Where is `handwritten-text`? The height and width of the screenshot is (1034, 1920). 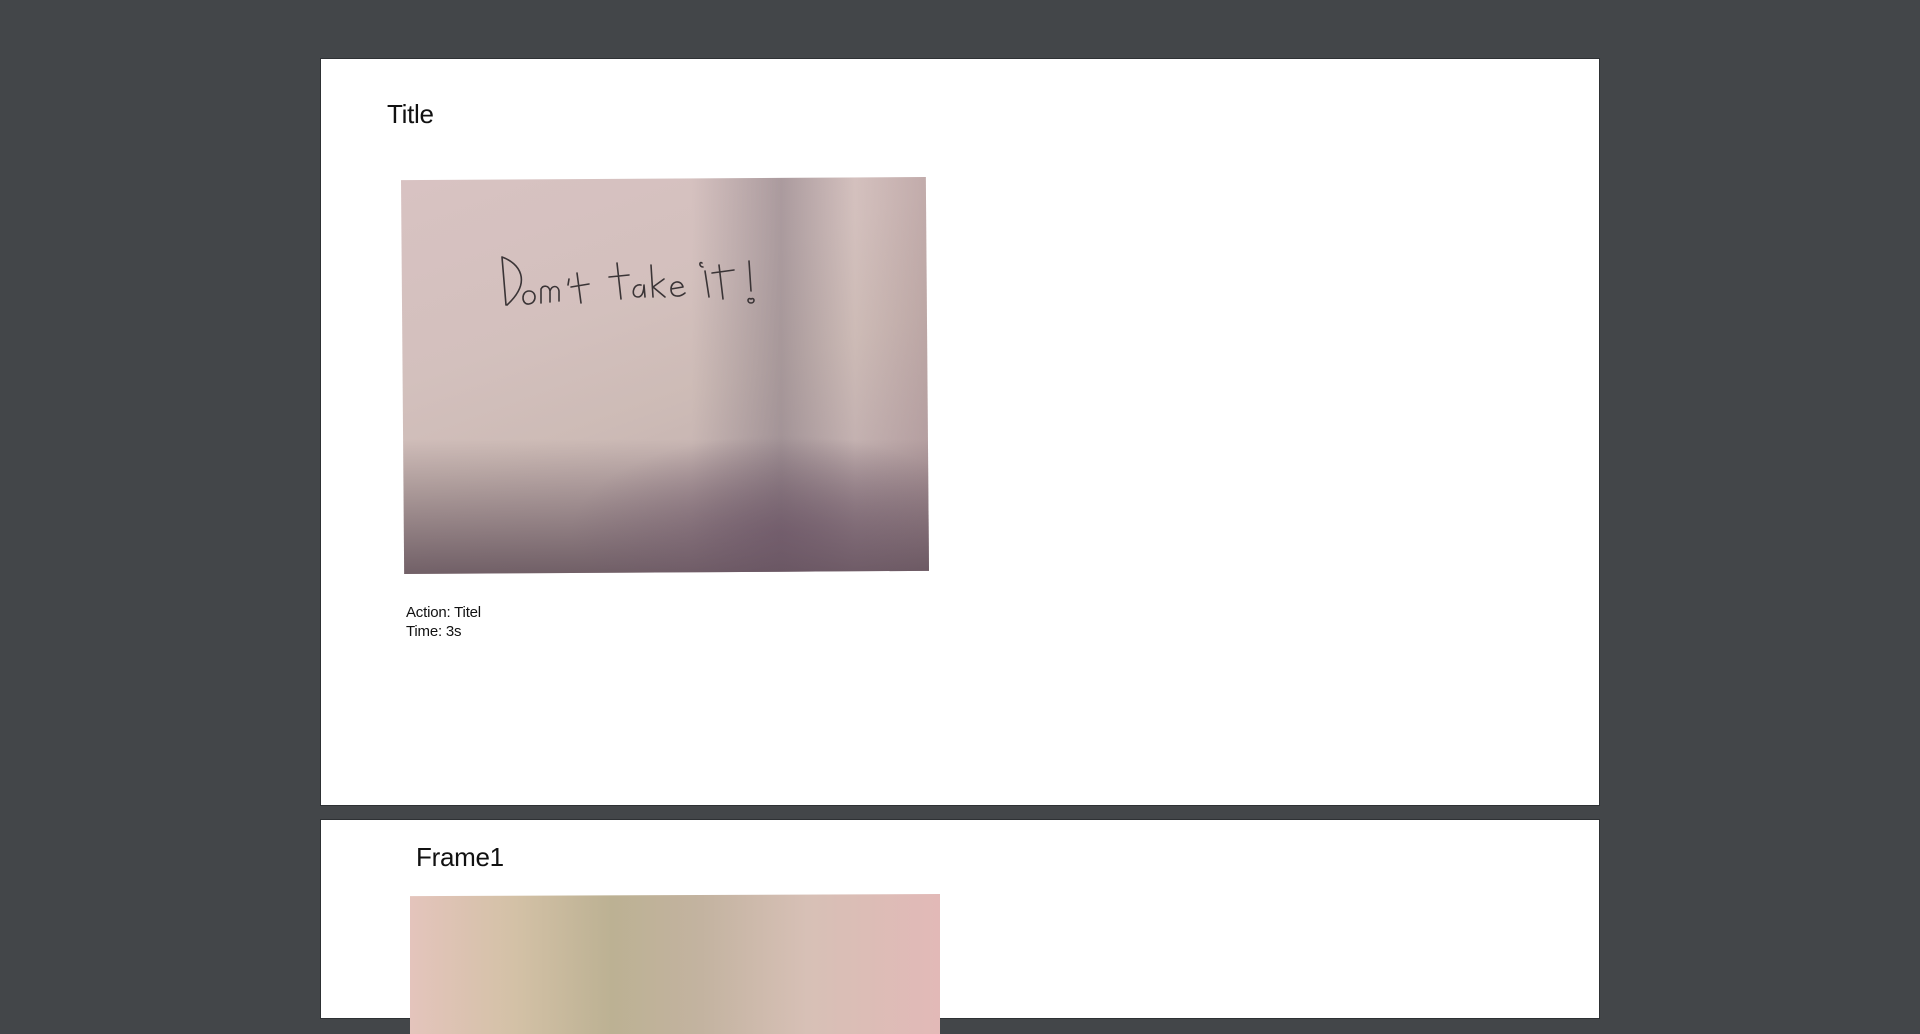
handwritten-text is located at coordinates (628, 281).